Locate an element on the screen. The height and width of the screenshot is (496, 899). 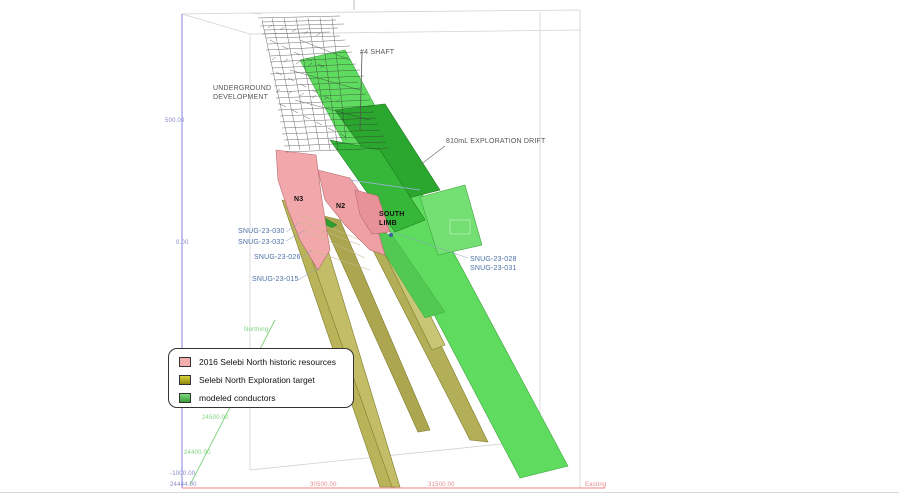
drillhole-label: SNUG-23-015 is located at coordinates (275, 279).